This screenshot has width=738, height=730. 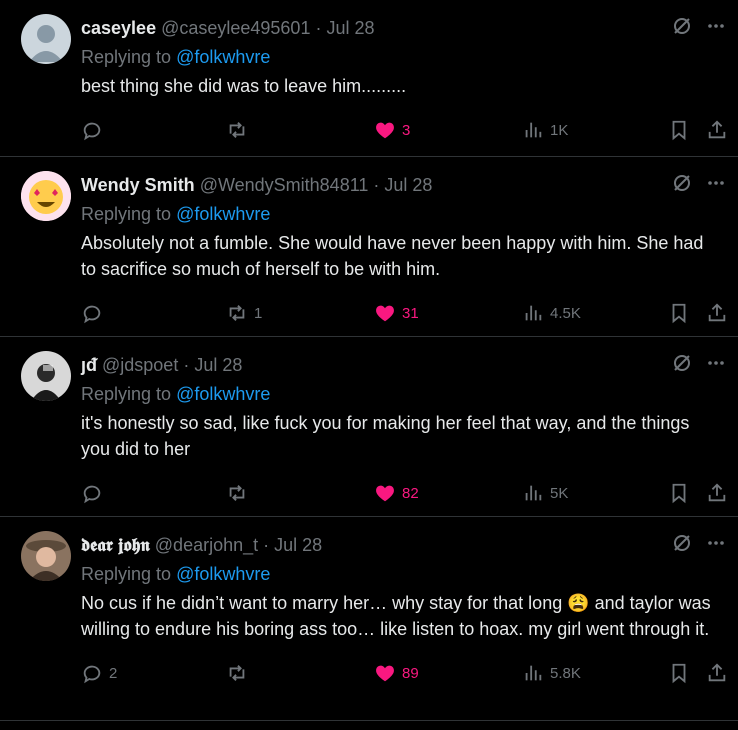 What do you see at coordinates (118, 28) in the screenshot?
I see `display-name: caseylee` at bounding box center [118, 28].